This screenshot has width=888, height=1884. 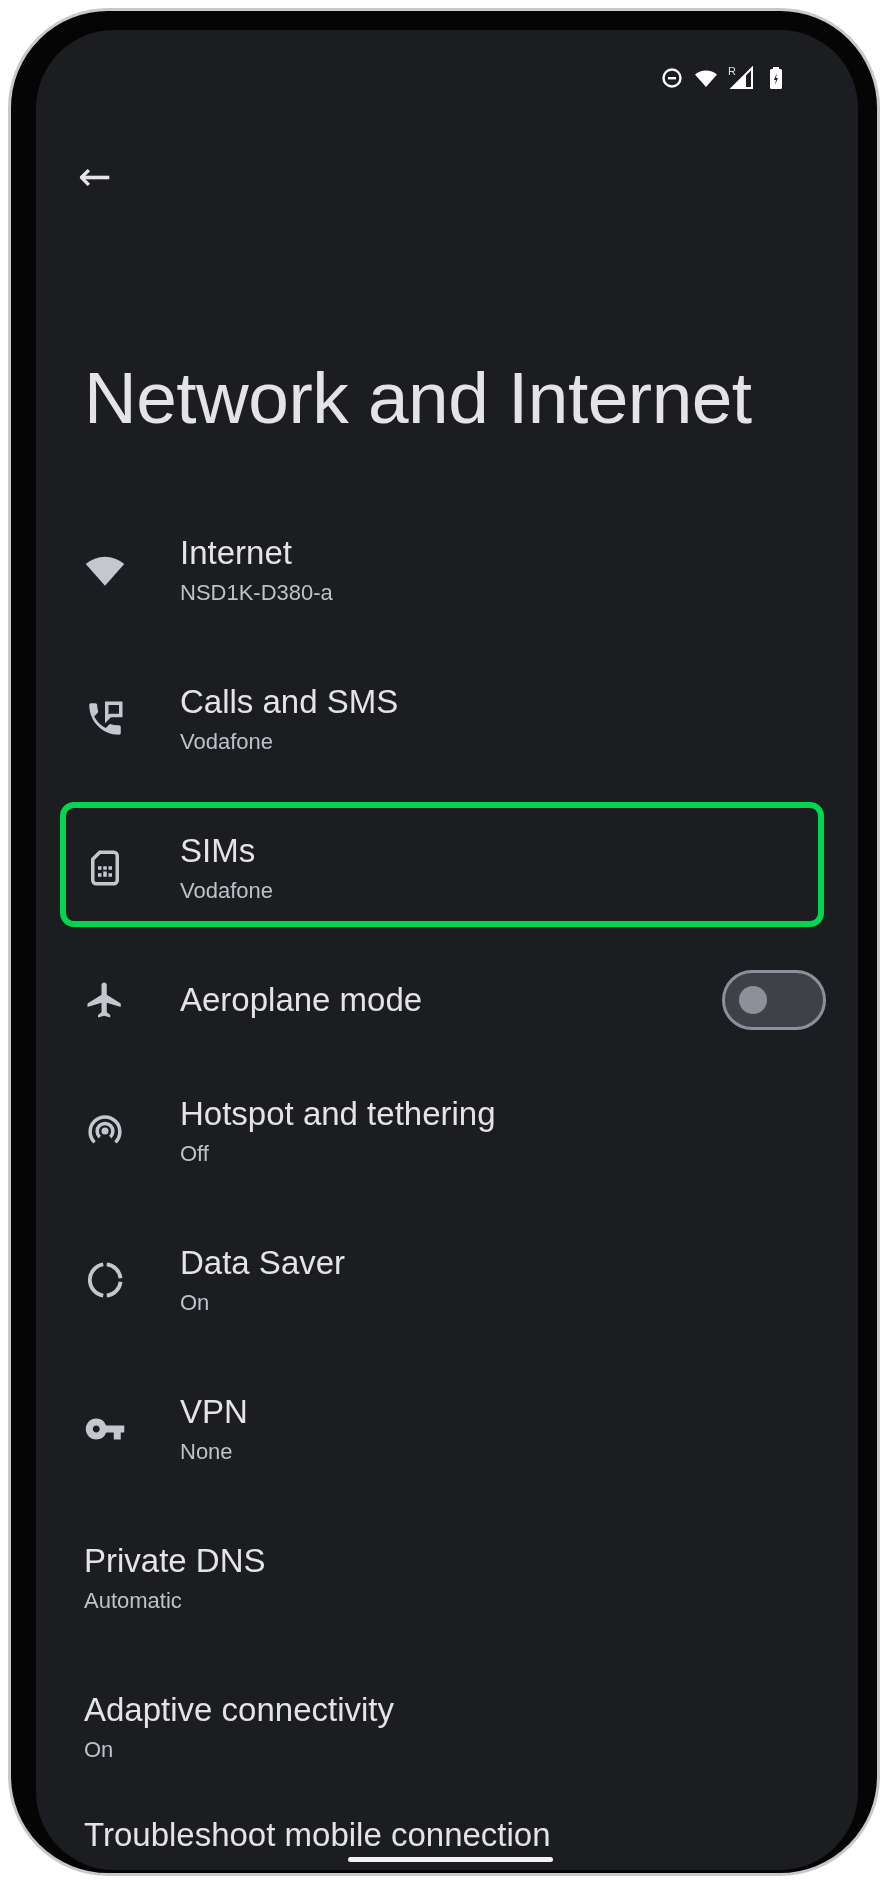 What do you see at coordinates (451, 999) in the screenshot?
I see `setting-title: Aeroplane mode` at bounding box center [451, 999].